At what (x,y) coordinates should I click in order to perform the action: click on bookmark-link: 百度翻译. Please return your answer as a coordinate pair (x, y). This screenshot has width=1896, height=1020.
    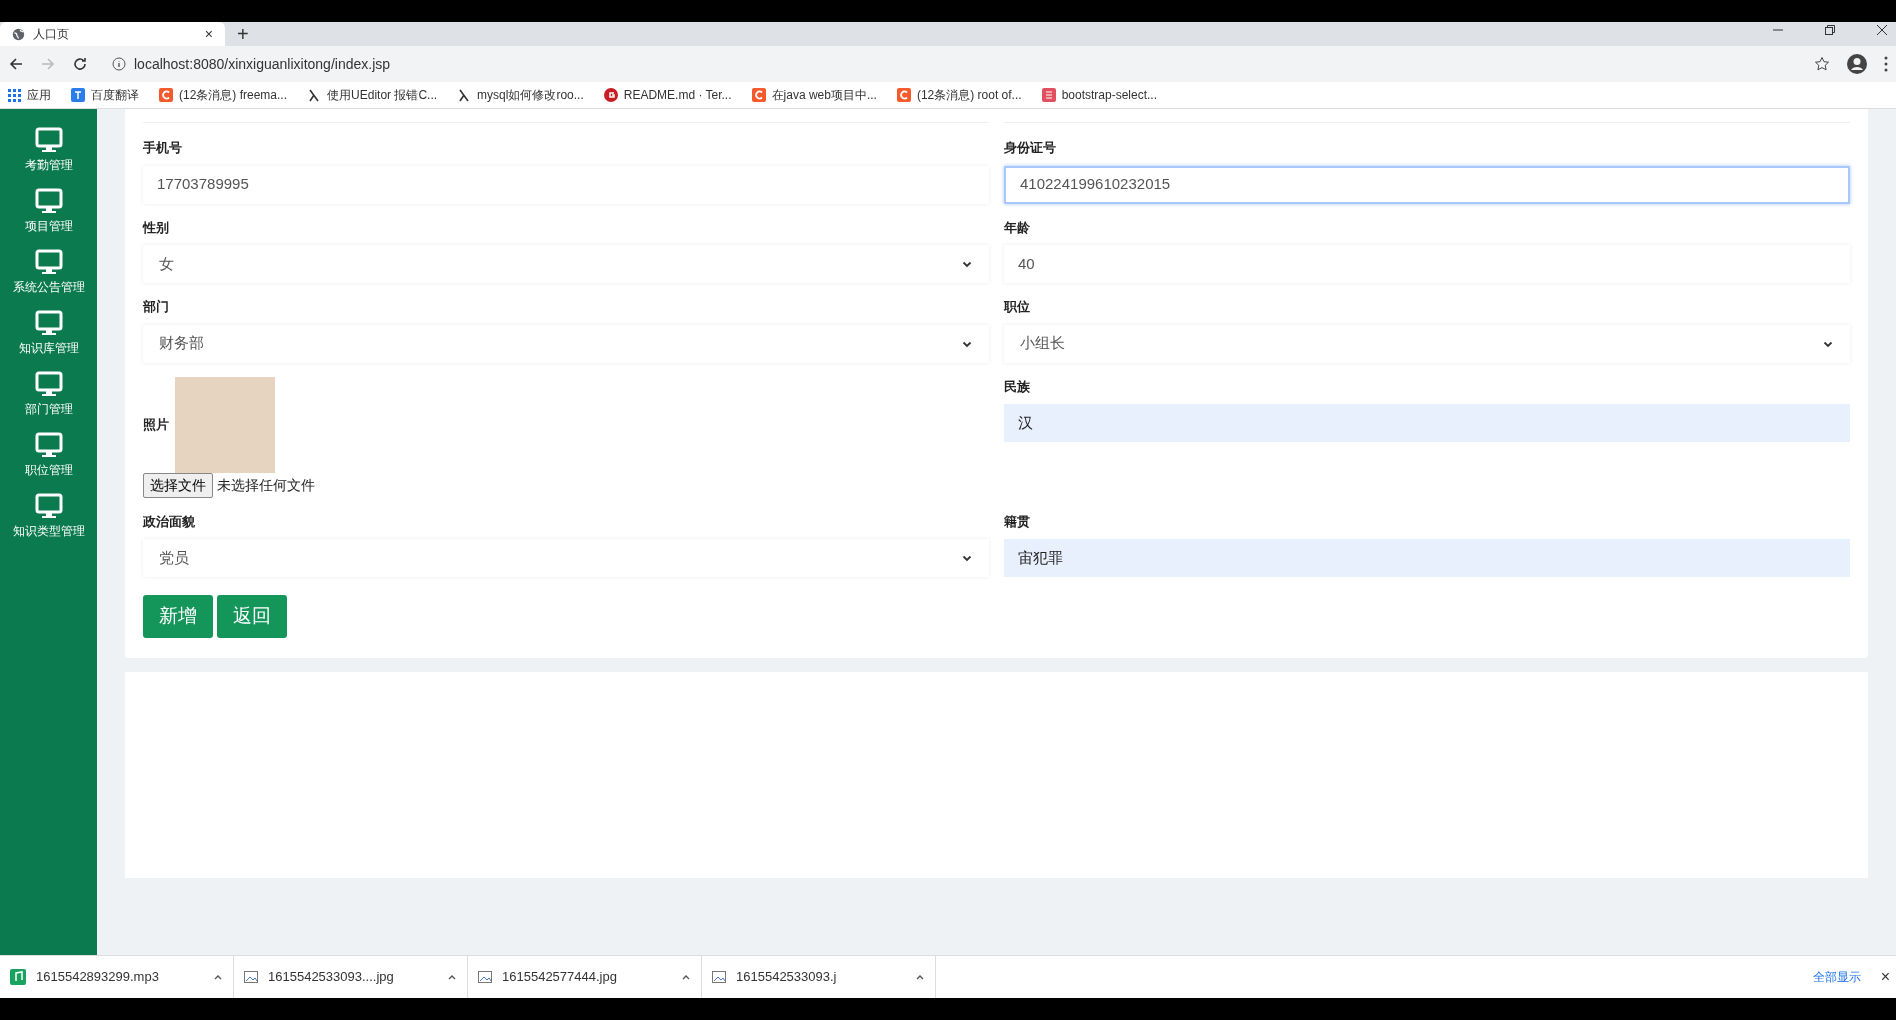
    Looking at the image, I should click on (105, 95).